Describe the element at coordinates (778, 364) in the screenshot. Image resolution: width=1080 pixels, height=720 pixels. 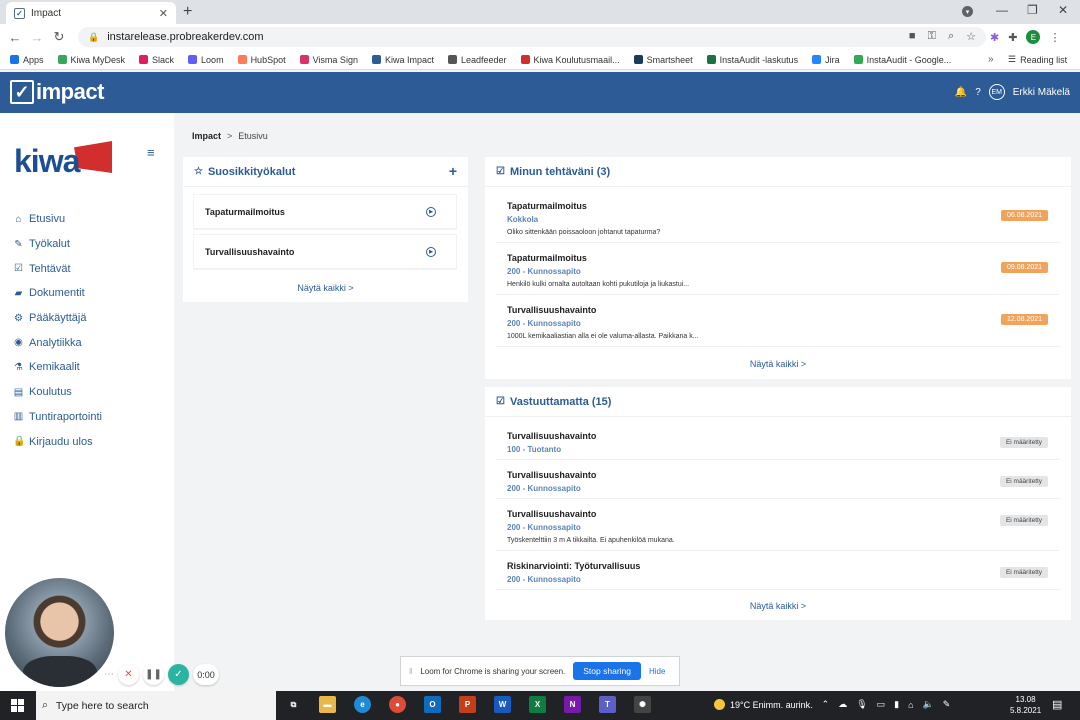
I see `my-tasks-show-all-link: Näytä kaikki >` at that location.